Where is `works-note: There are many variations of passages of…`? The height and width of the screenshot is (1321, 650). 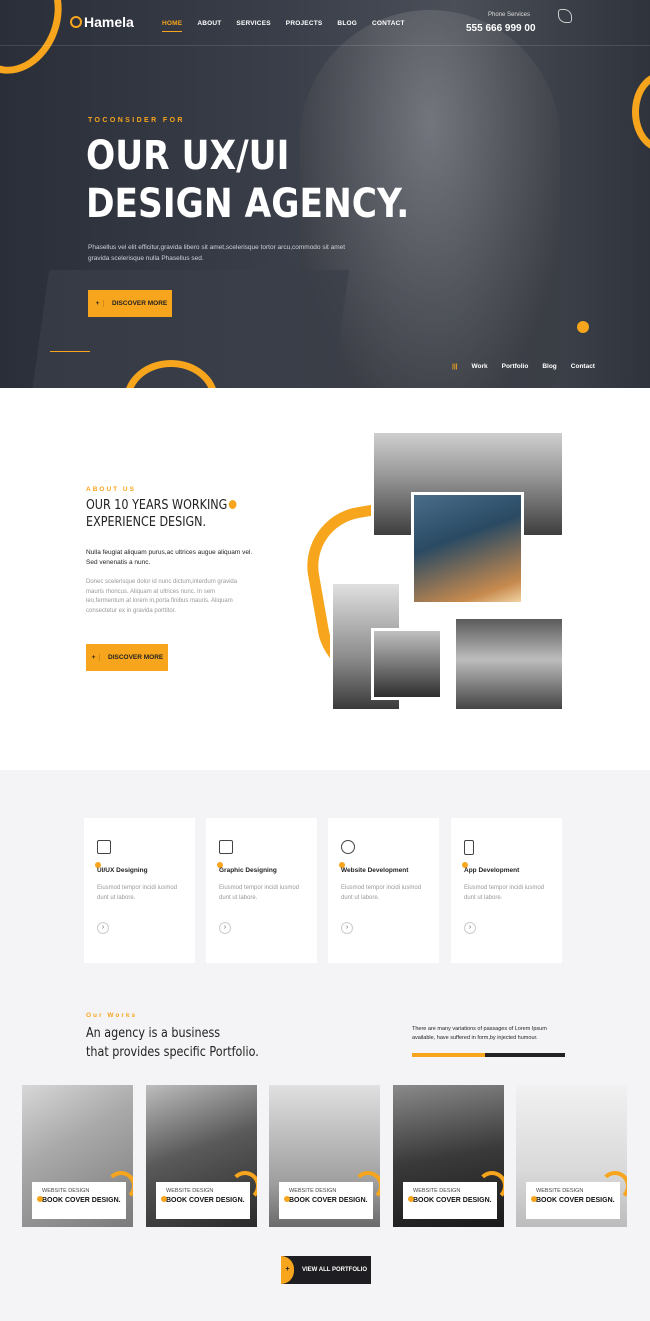
works-note: There are many variations of passages of… is located at coordinates (479, 1033).